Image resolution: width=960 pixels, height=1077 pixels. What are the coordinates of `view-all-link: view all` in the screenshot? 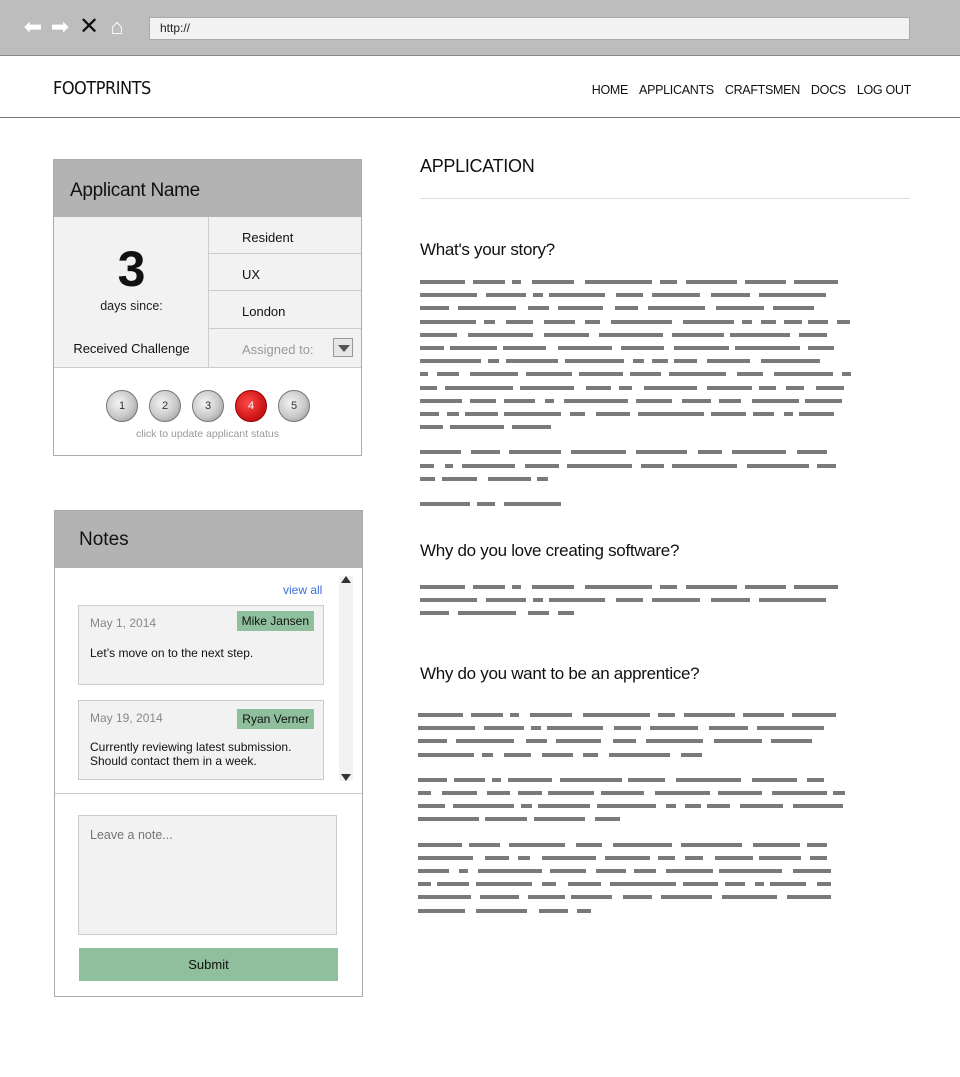 It's located at (302, 590).